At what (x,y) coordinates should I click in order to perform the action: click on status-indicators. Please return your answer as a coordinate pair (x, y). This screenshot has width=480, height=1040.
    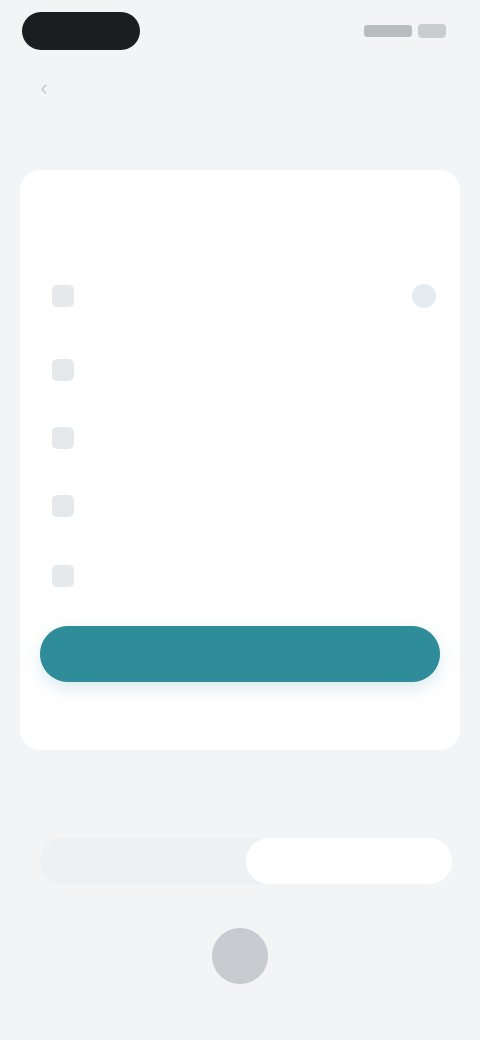
    Looking at the image, I should click on (405, 31).